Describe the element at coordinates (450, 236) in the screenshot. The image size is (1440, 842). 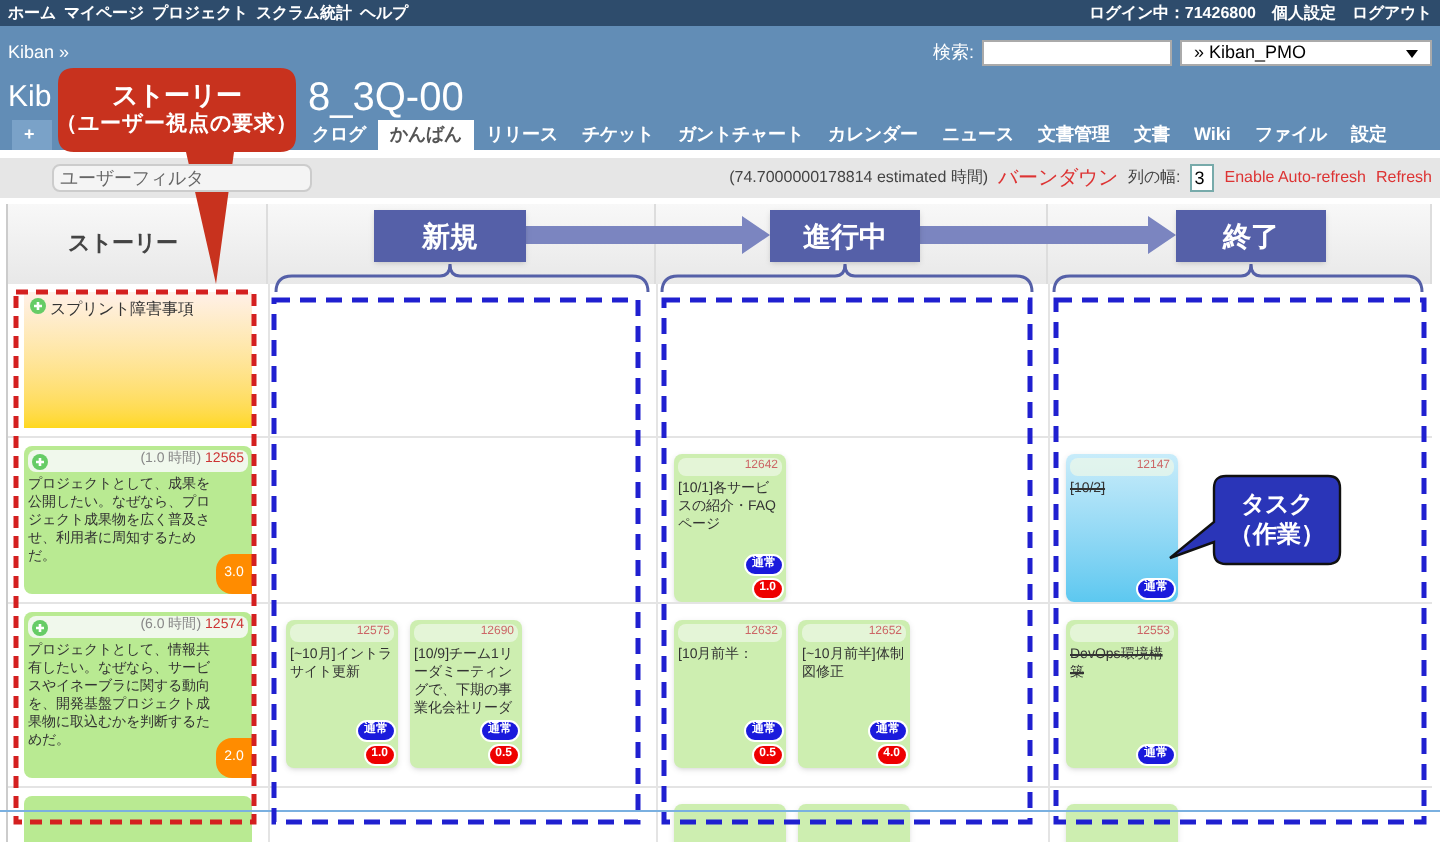
I see `stage-label: 新規` at that location.